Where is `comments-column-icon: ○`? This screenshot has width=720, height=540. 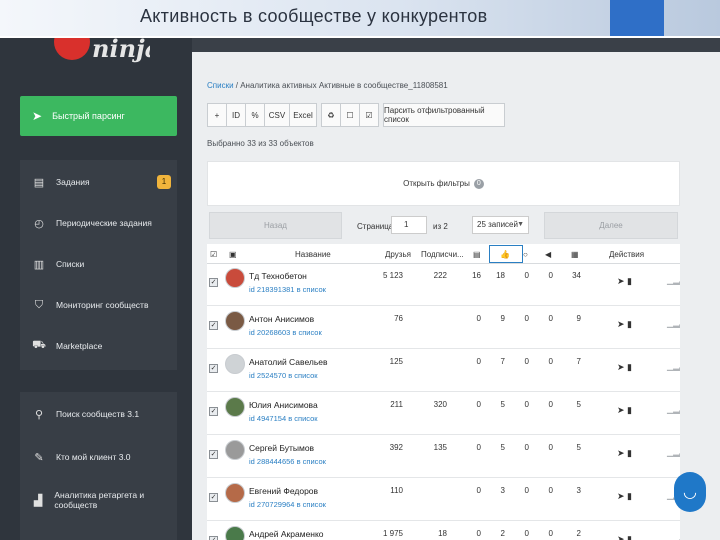 comments-column-icon: ○ is located at coordinates (525, 254).